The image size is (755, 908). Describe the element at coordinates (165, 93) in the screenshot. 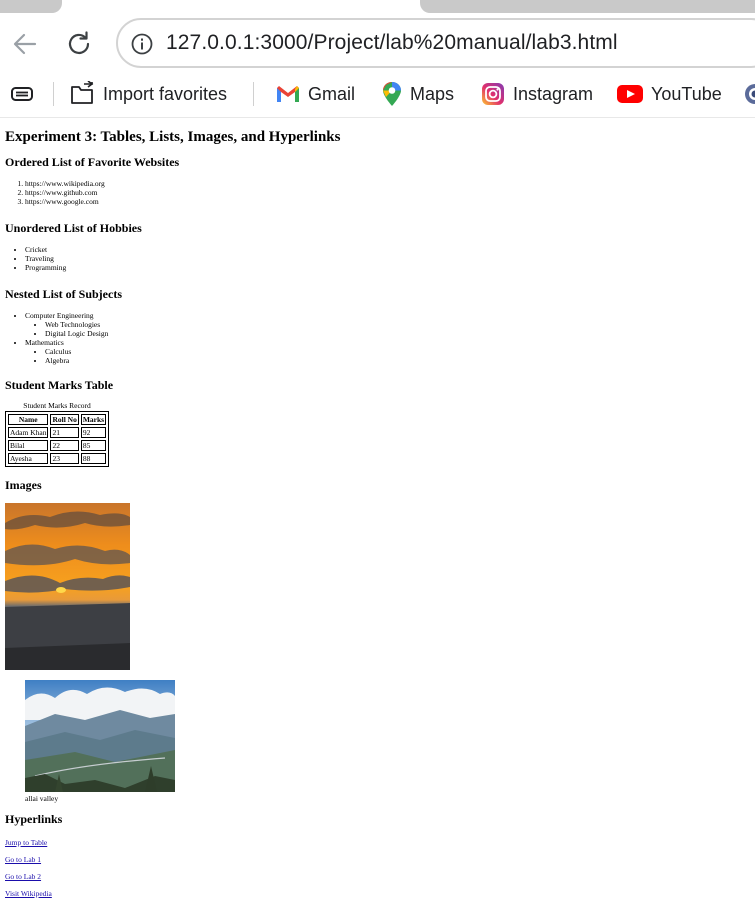

I see `bookmark-label: Import favorites` at that location.